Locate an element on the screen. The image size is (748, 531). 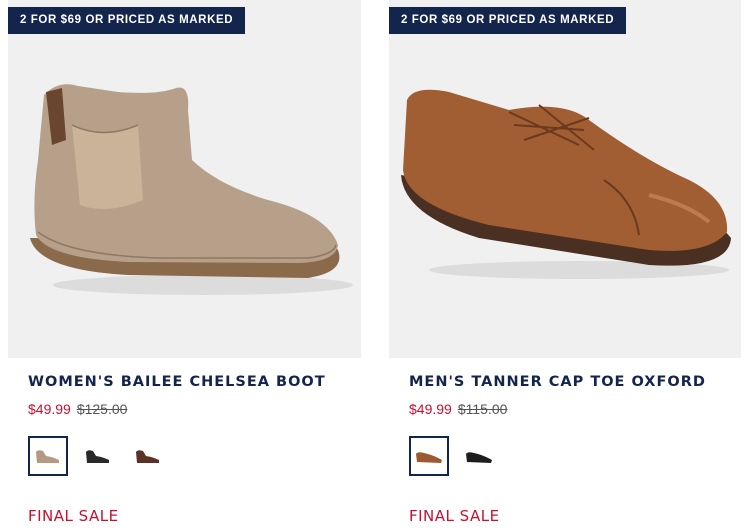
tan-shoe-icon is located at coordinates (47, 456).